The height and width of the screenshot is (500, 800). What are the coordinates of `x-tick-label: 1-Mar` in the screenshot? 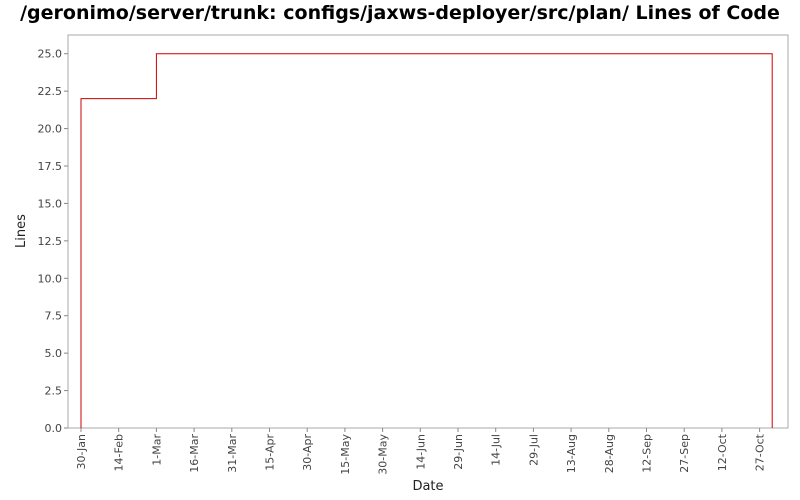 It's located at (156, 450).